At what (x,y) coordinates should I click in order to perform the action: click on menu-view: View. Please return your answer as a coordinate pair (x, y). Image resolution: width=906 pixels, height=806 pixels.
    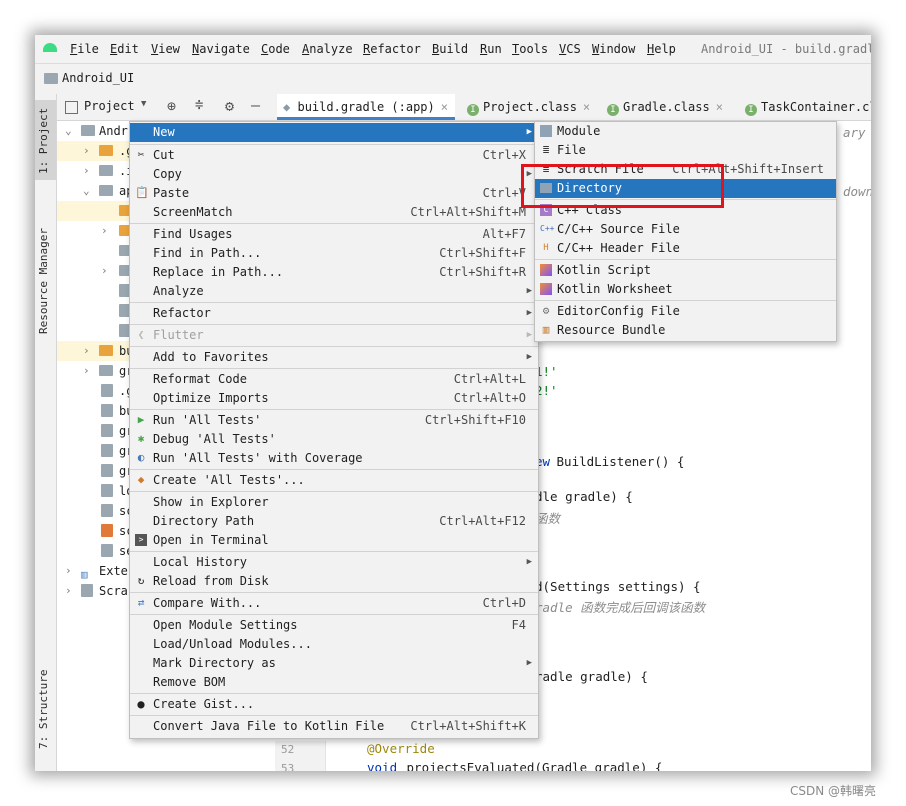
    Looking at the image, I should click on (165, 49).